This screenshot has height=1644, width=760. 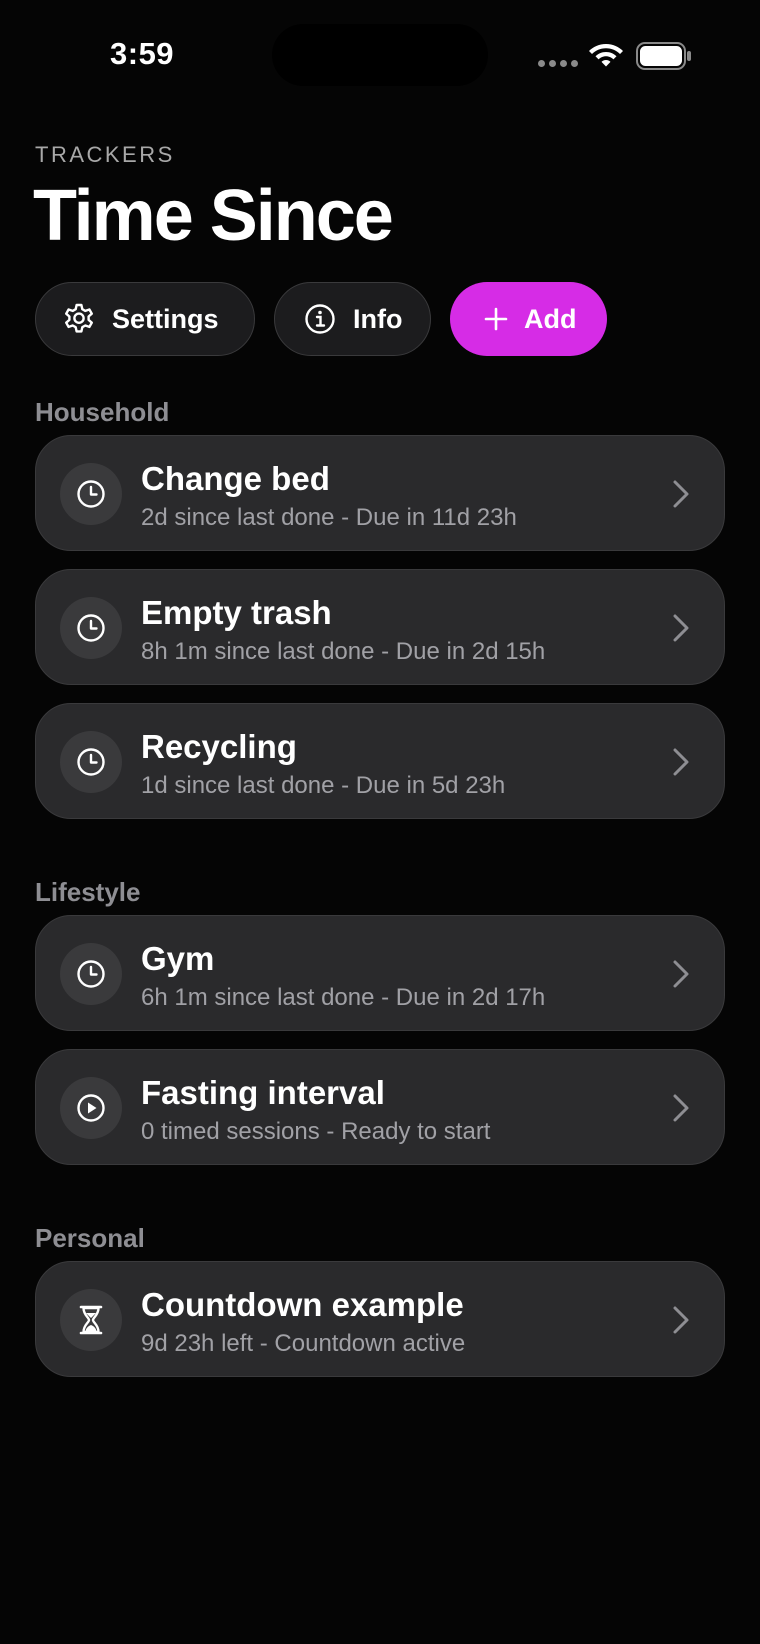 What do you see at coordinates (213, 216) in the screenshot?
I see `page-title: Time Since` at bounding box center [213, 216].